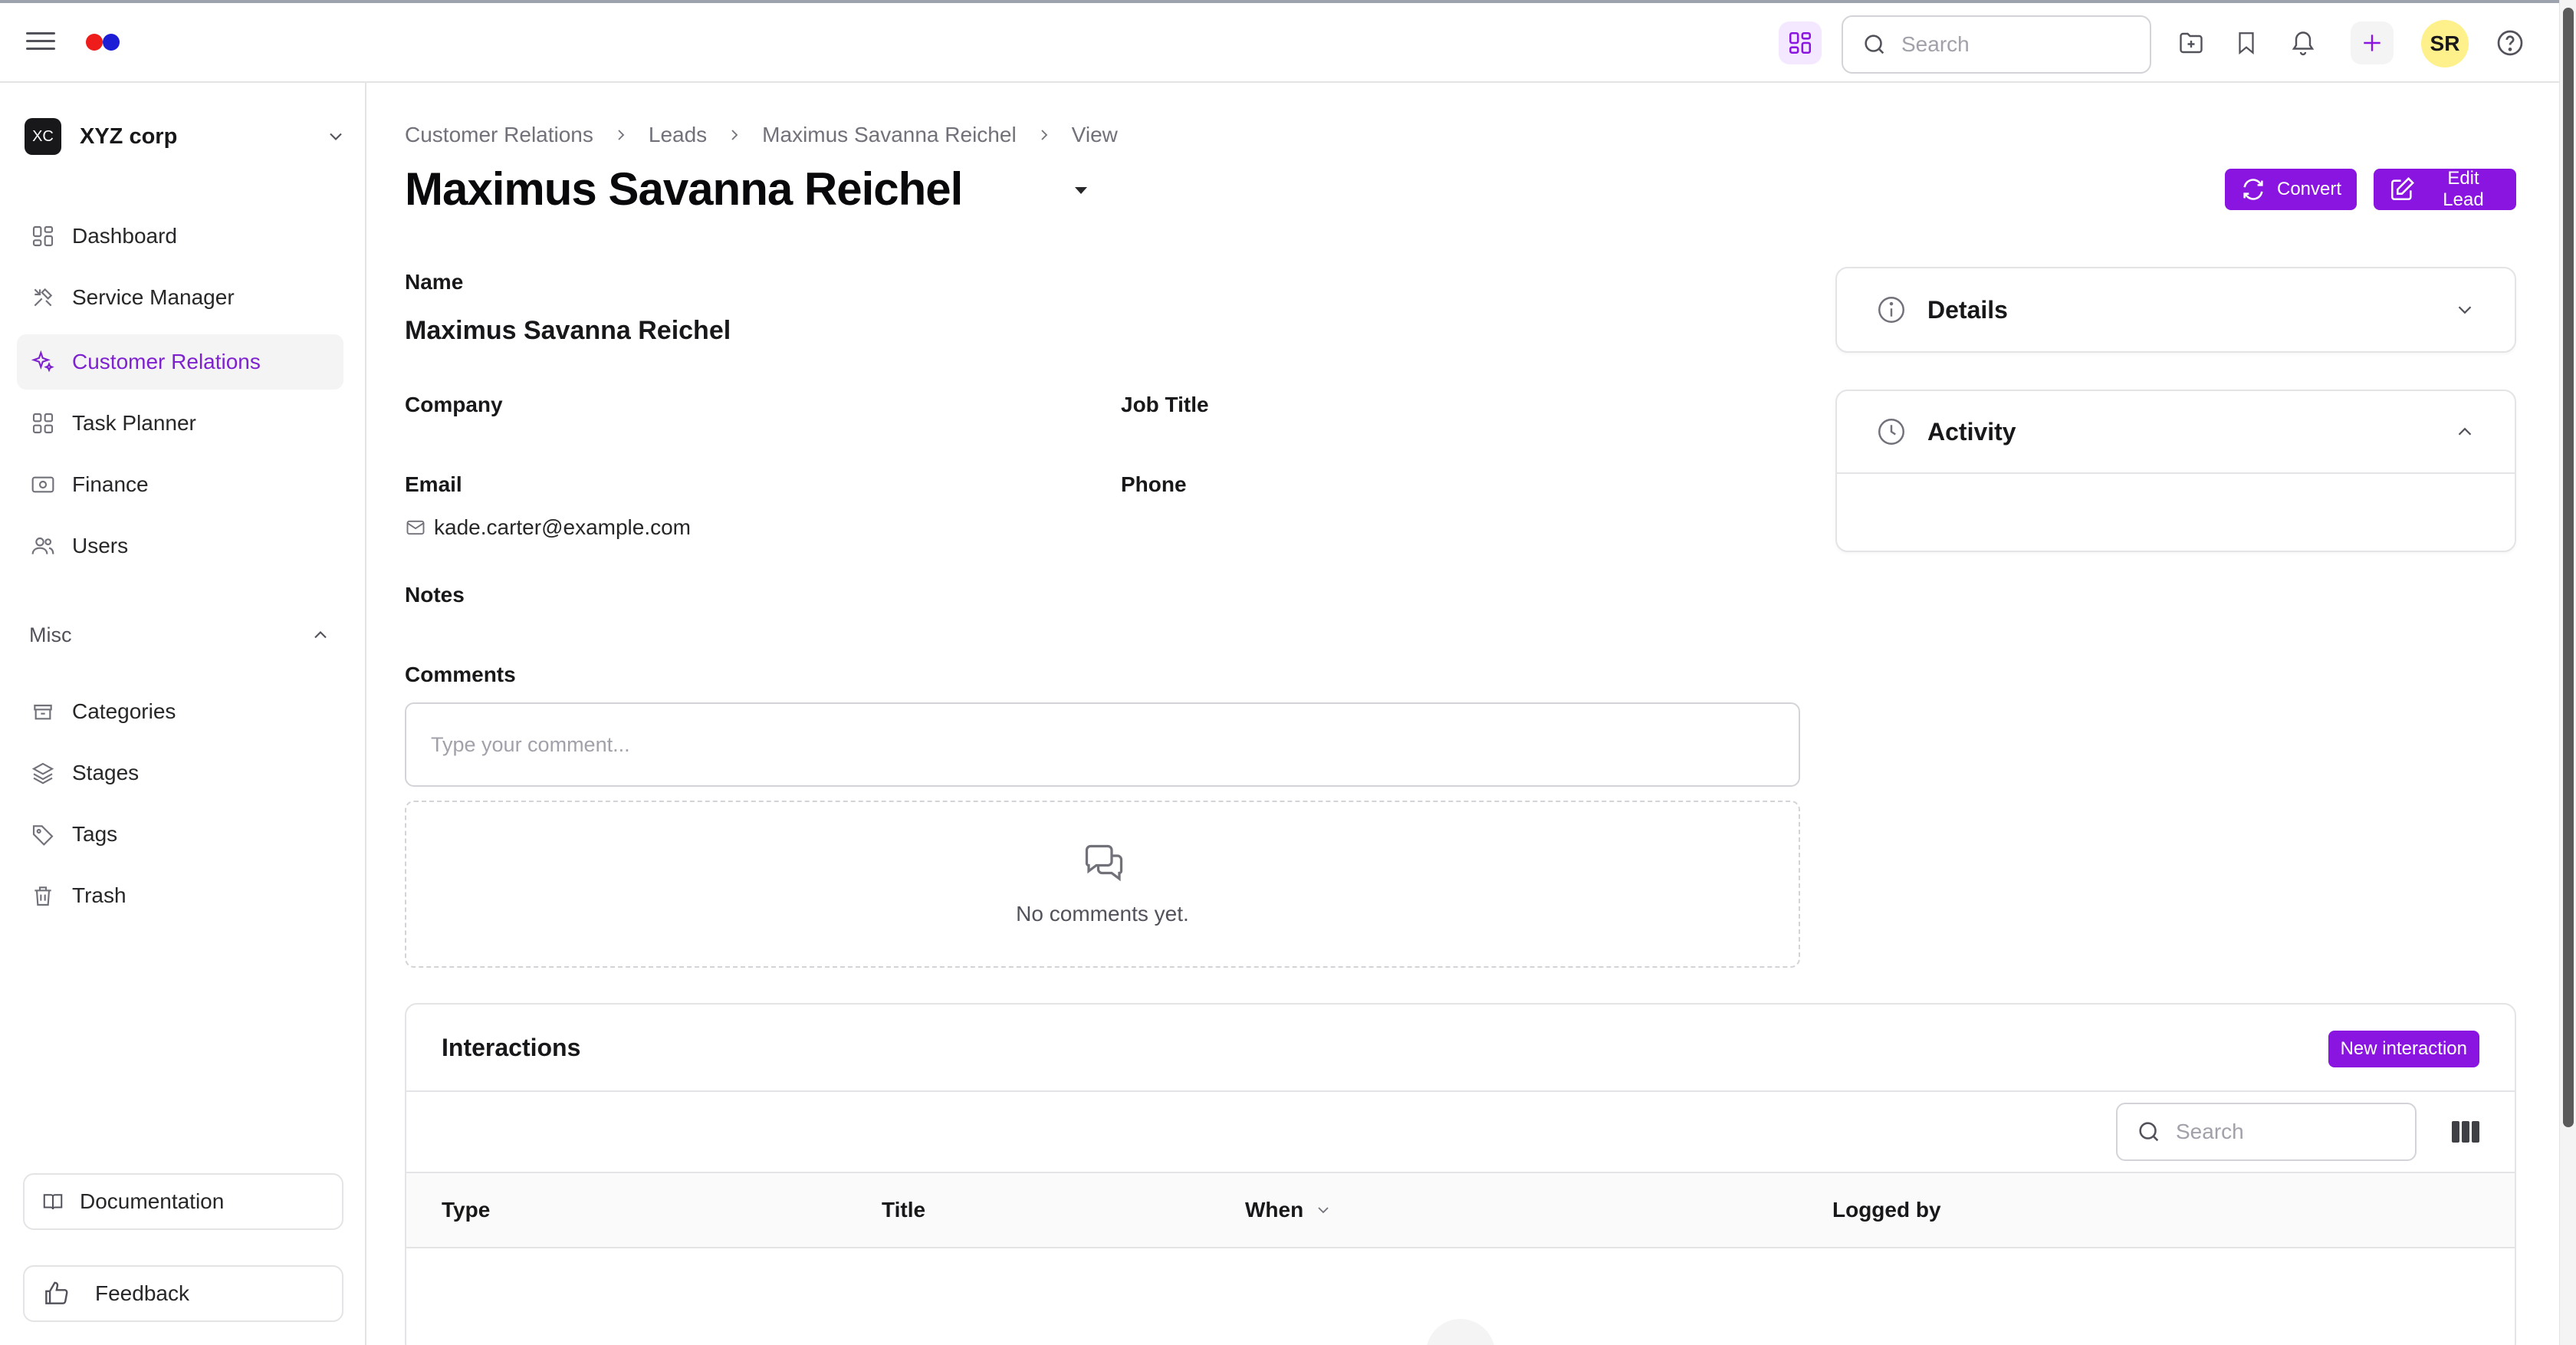  What do you see at coordinates (43, 236) in the screenshot?
I see `dashboard-icon` at bounding box center [43, 236].